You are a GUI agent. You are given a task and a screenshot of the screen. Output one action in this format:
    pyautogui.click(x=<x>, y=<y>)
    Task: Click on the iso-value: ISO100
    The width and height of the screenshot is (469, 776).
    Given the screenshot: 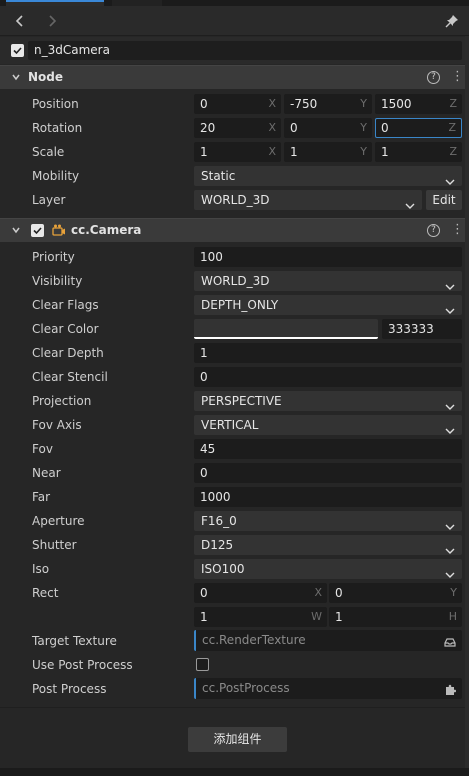 What is the action you would take?
    pyautogui.click(x=223, y=569)
    